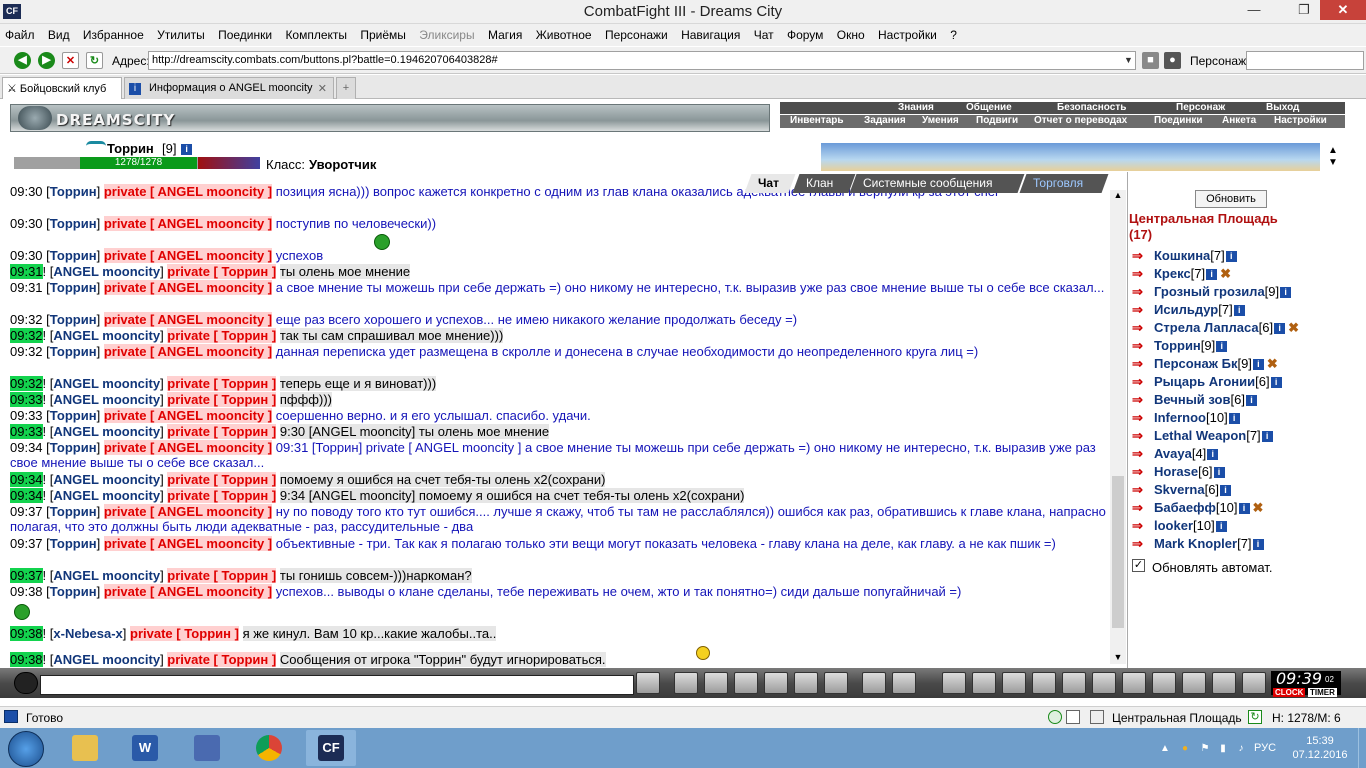  I want to click on bag1-icon, so click(954, 683).